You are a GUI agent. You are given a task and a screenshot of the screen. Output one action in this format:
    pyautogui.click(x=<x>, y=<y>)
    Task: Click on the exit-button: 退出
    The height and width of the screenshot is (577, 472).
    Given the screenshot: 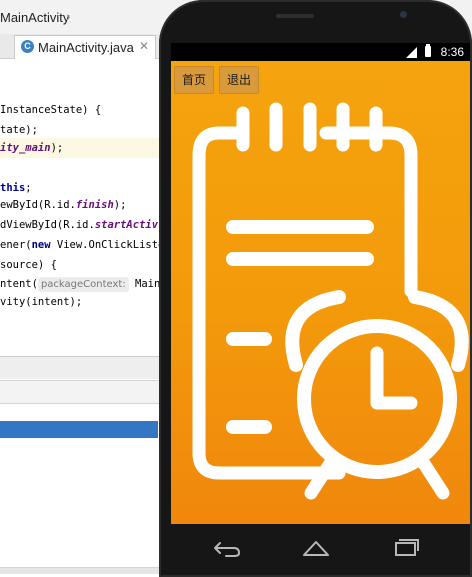 What is the action you would take?
    pyautogui.click(x=239, y=80)
    